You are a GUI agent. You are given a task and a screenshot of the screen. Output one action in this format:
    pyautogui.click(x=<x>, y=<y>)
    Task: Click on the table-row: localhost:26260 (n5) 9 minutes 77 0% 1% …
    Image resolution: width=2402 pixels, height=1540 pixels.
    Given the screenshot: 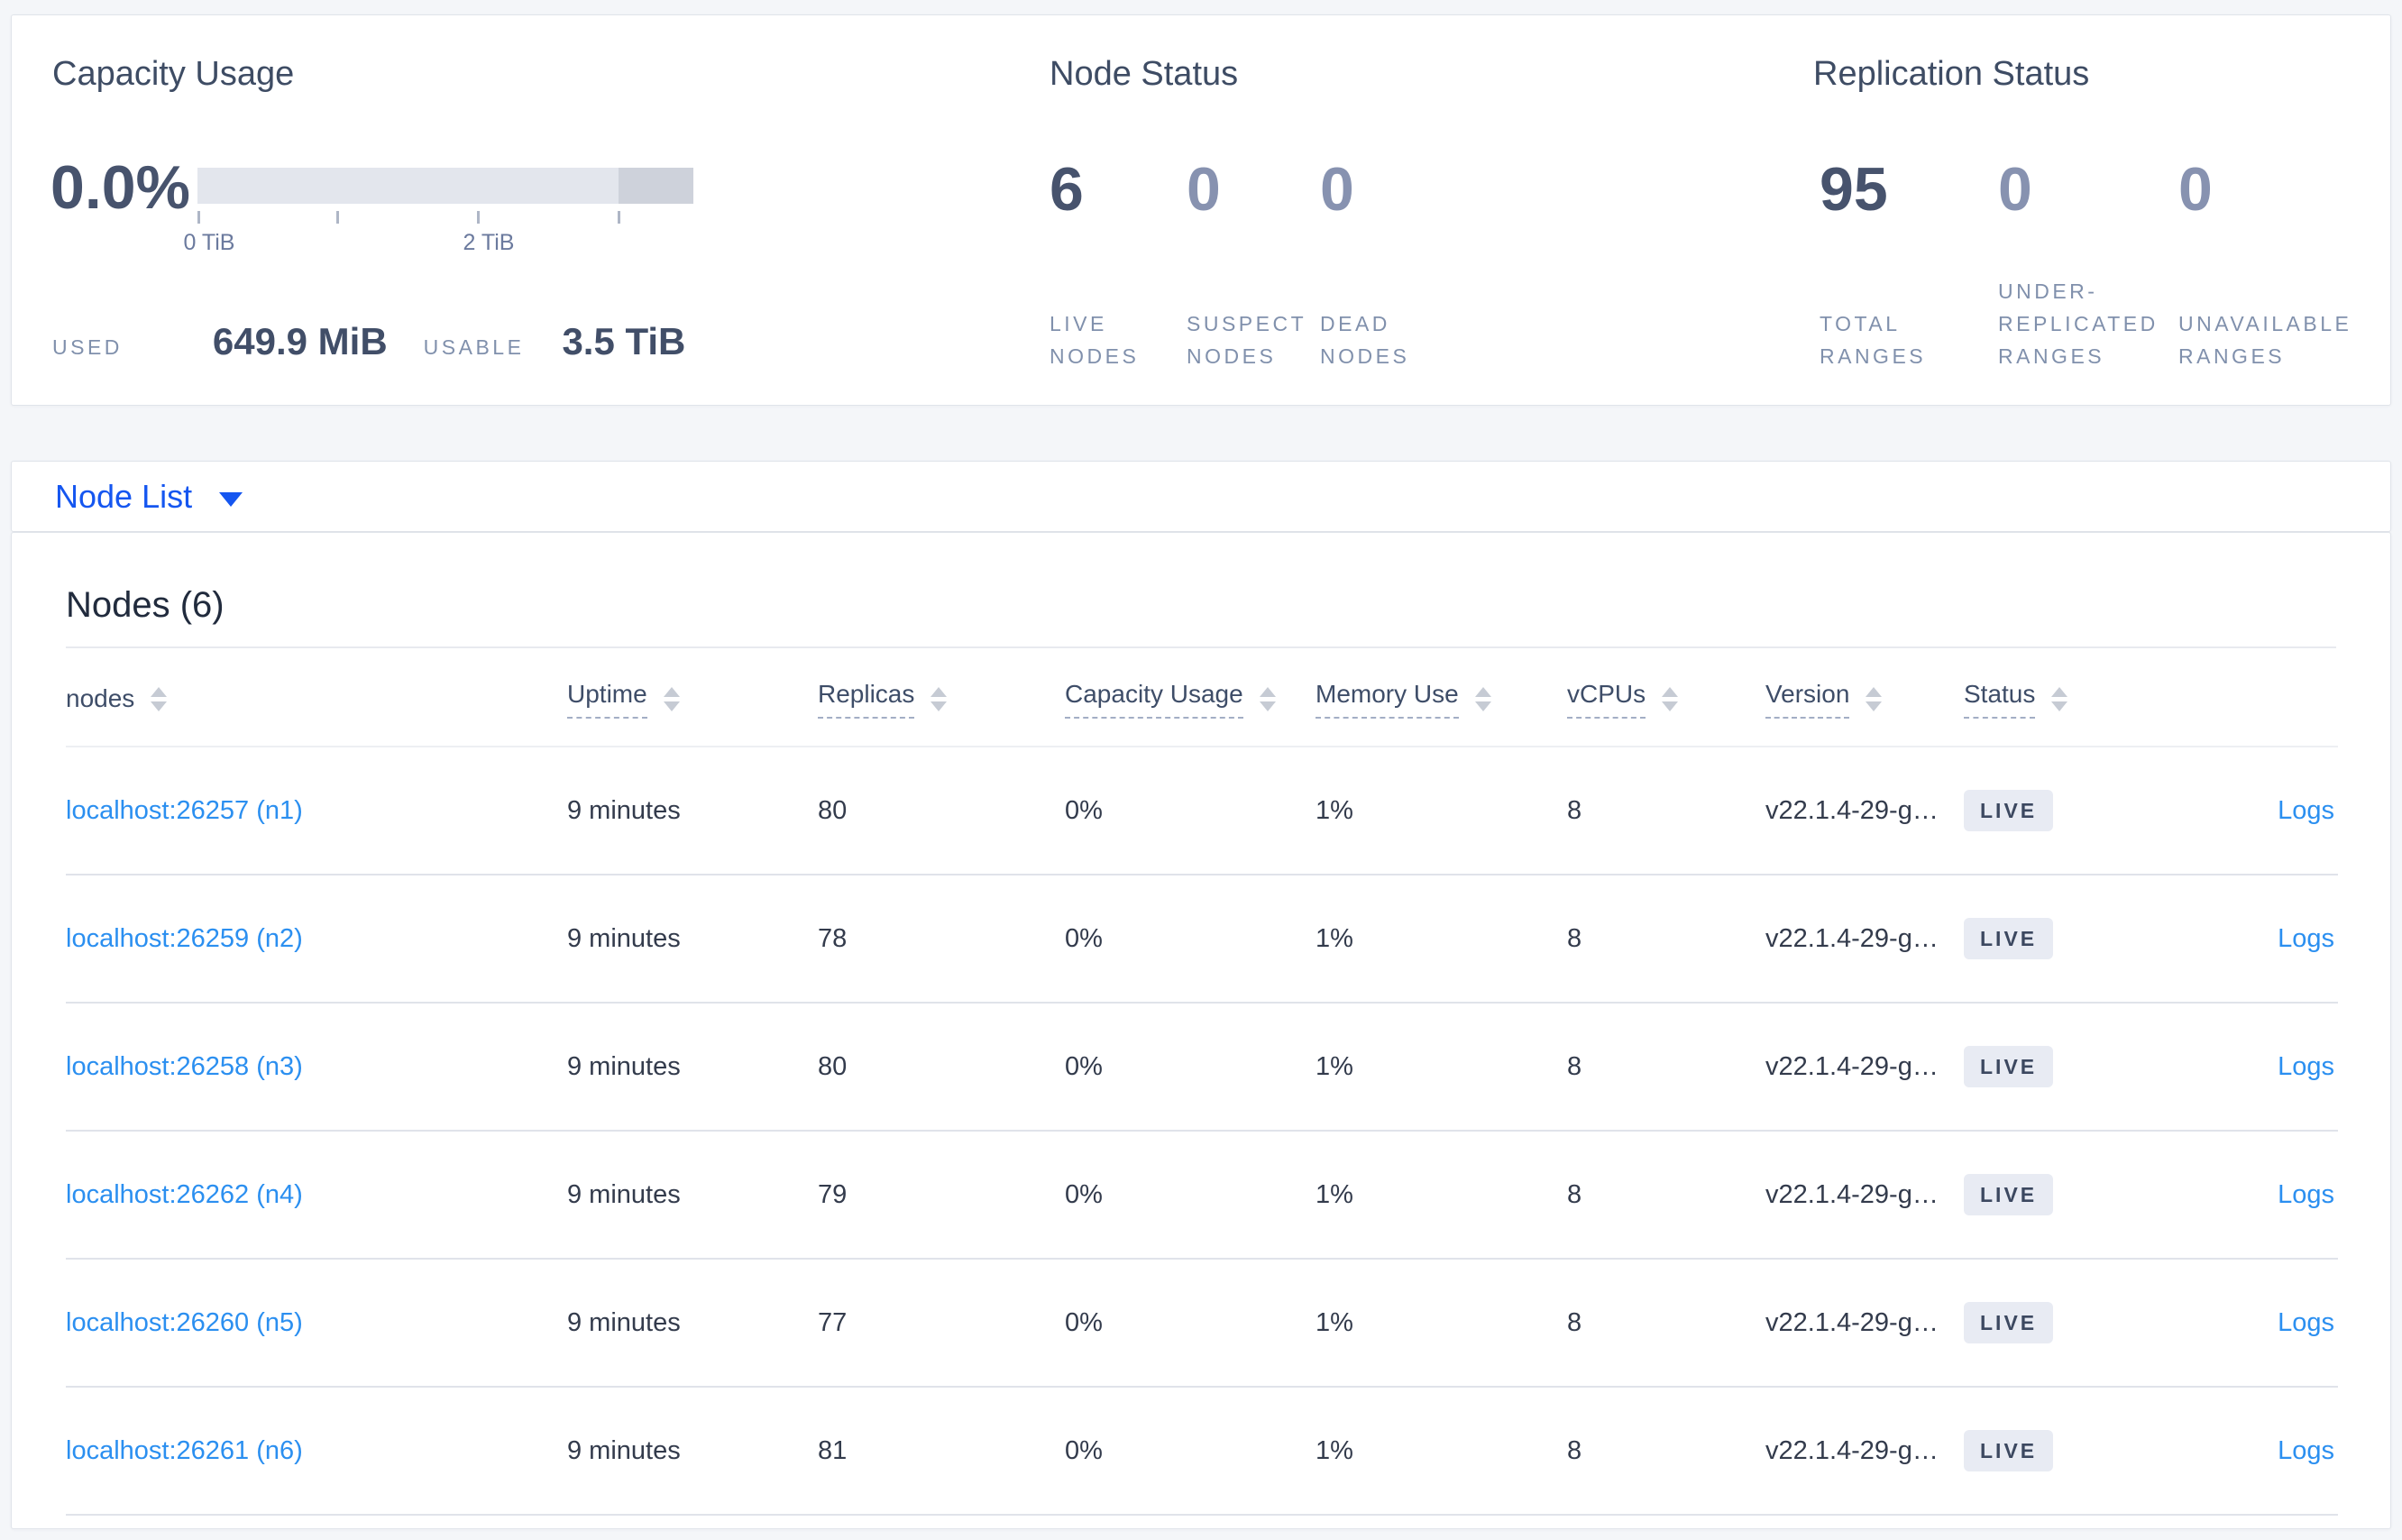 What is the action you would take?
    pyautogui.click(x=1202, y=1323)
    